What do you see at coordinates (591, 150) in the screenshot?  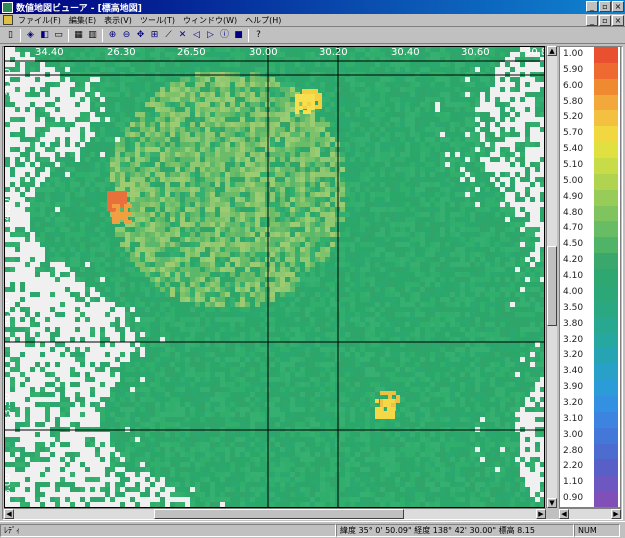 I see `legend-row: 5.40` at bounding box center [591, 150].